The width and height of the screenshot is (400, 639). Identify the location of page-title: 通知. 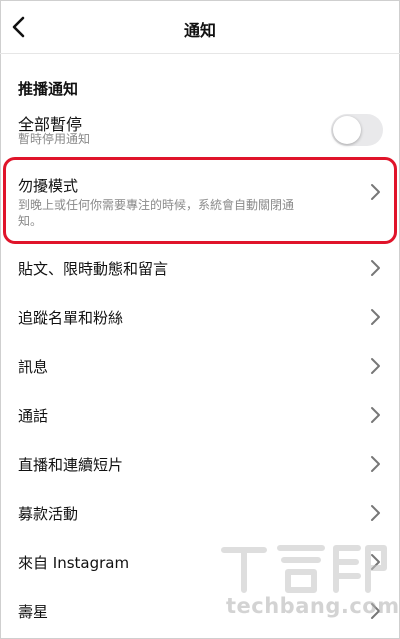
(199, 30).